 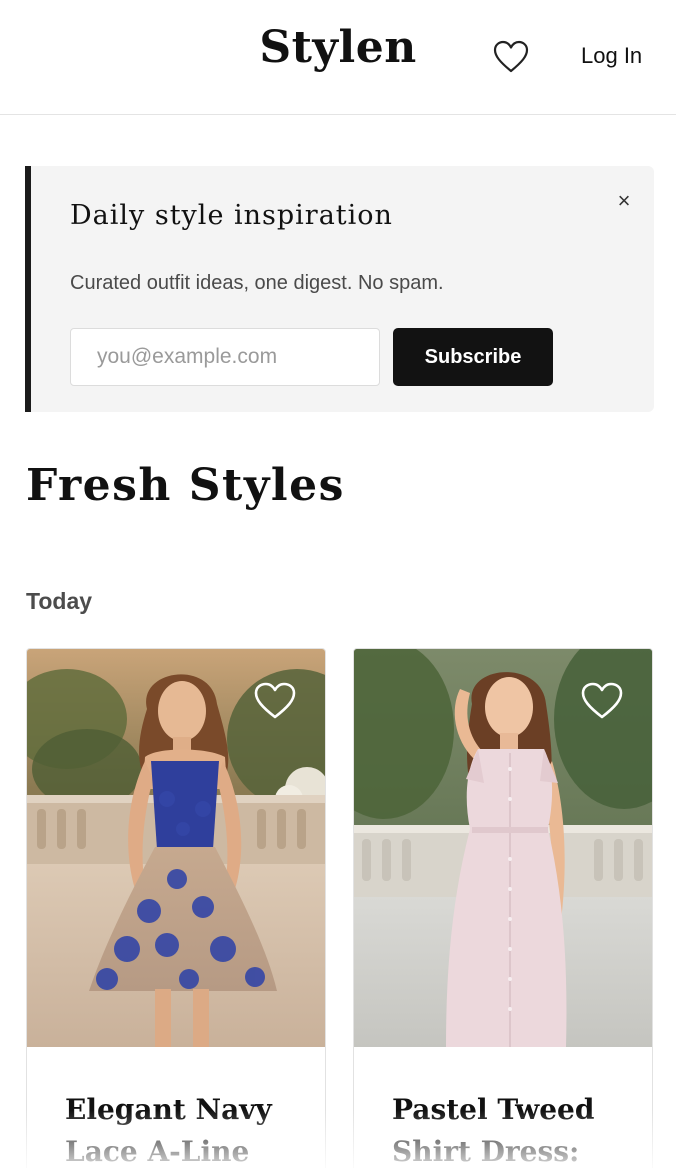 I want to click on login-link: Log In, so click(x=611, y=56).